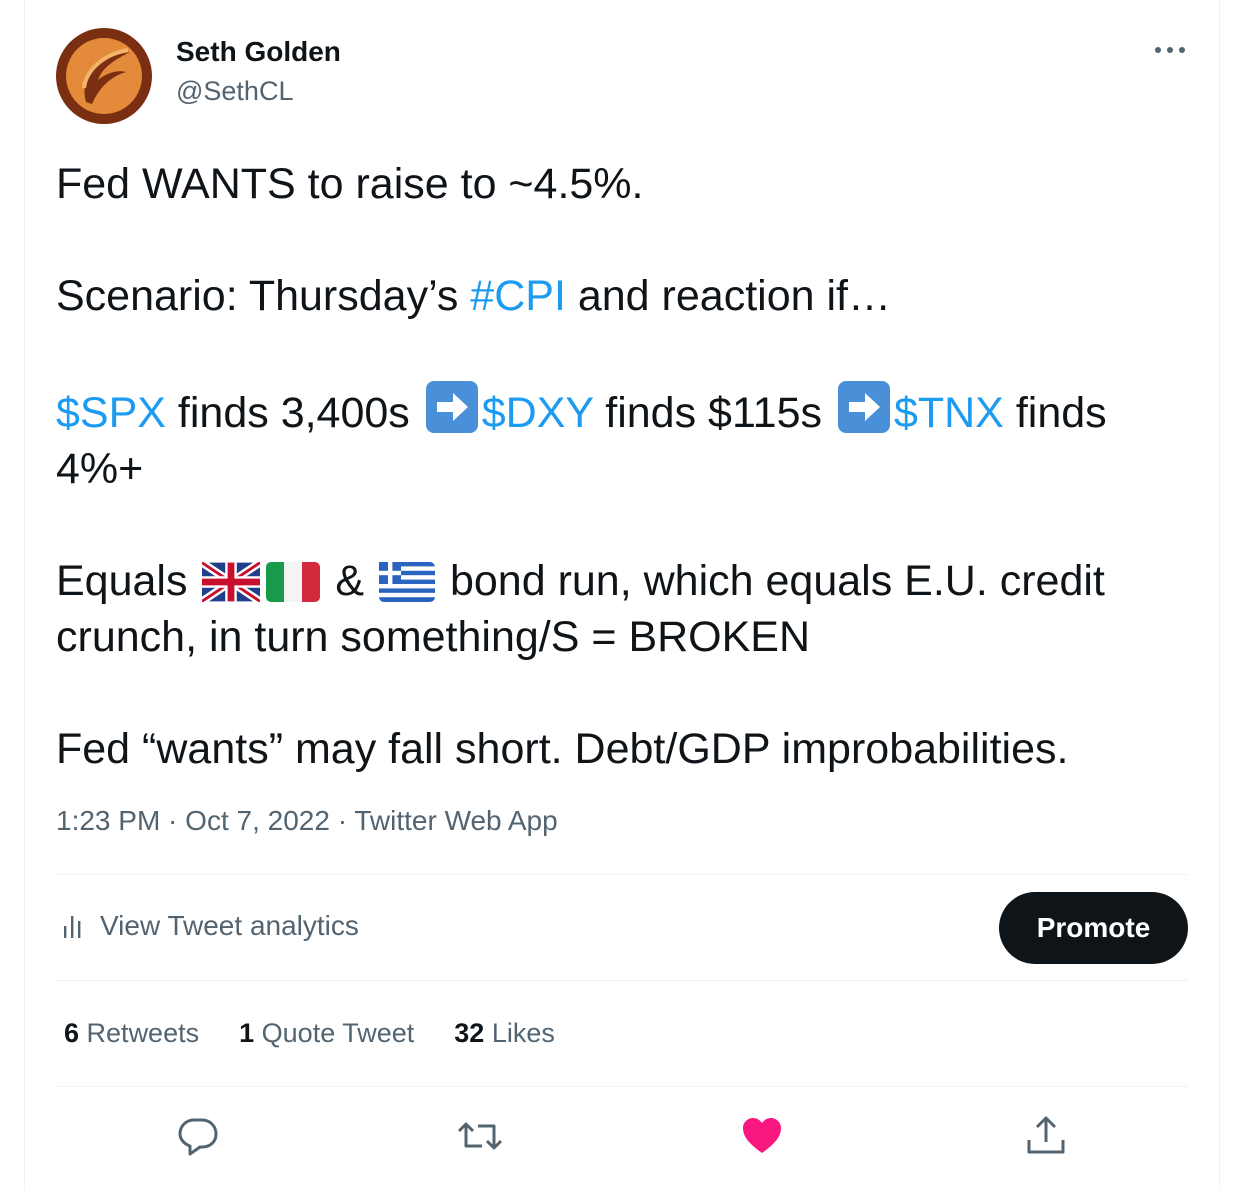  I want to click on retweet-icon, so click(480, 1136).